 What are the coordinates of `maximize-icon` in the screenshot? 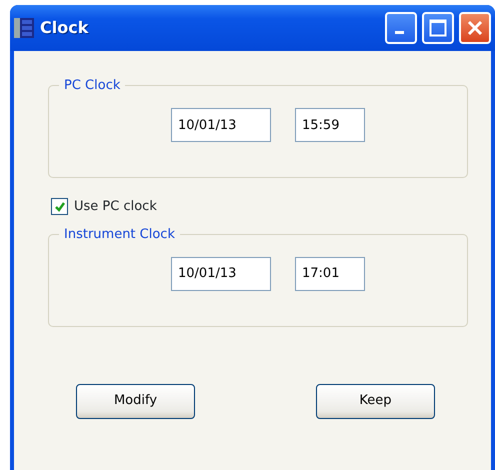 It's located at (438, 28).